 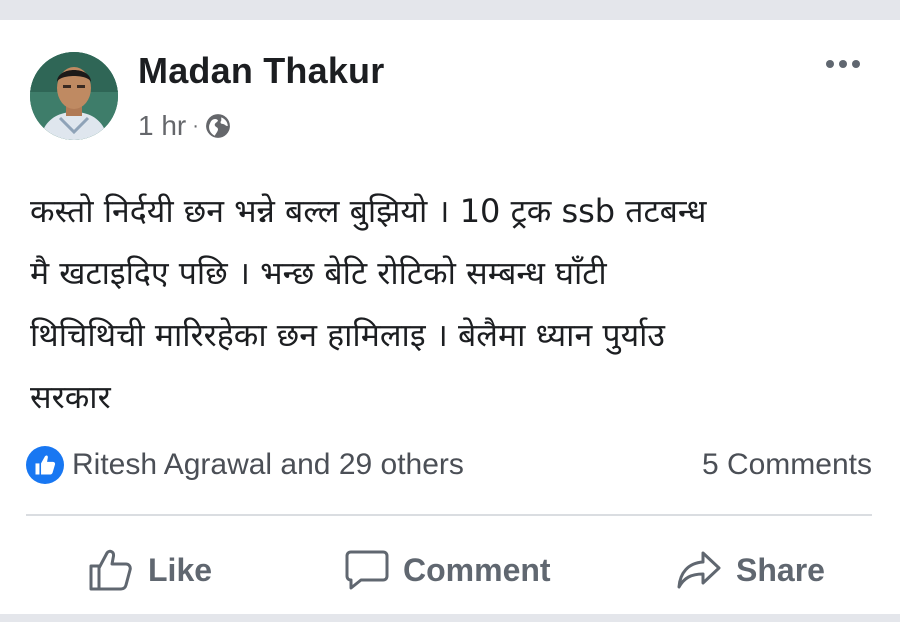 What do you see at coordinates (699, 570) in the screenshot?
I see `share-arrow-icon` at bounding box center [699, 570].